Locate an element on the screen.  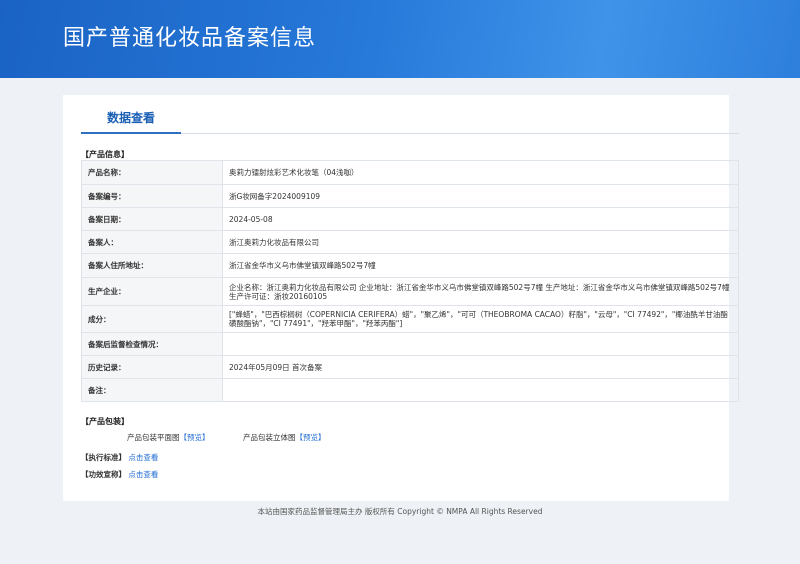
table-row: 备案人： 浙江奥莉力化妆品有限公司 is located at coordinates (410, 242).